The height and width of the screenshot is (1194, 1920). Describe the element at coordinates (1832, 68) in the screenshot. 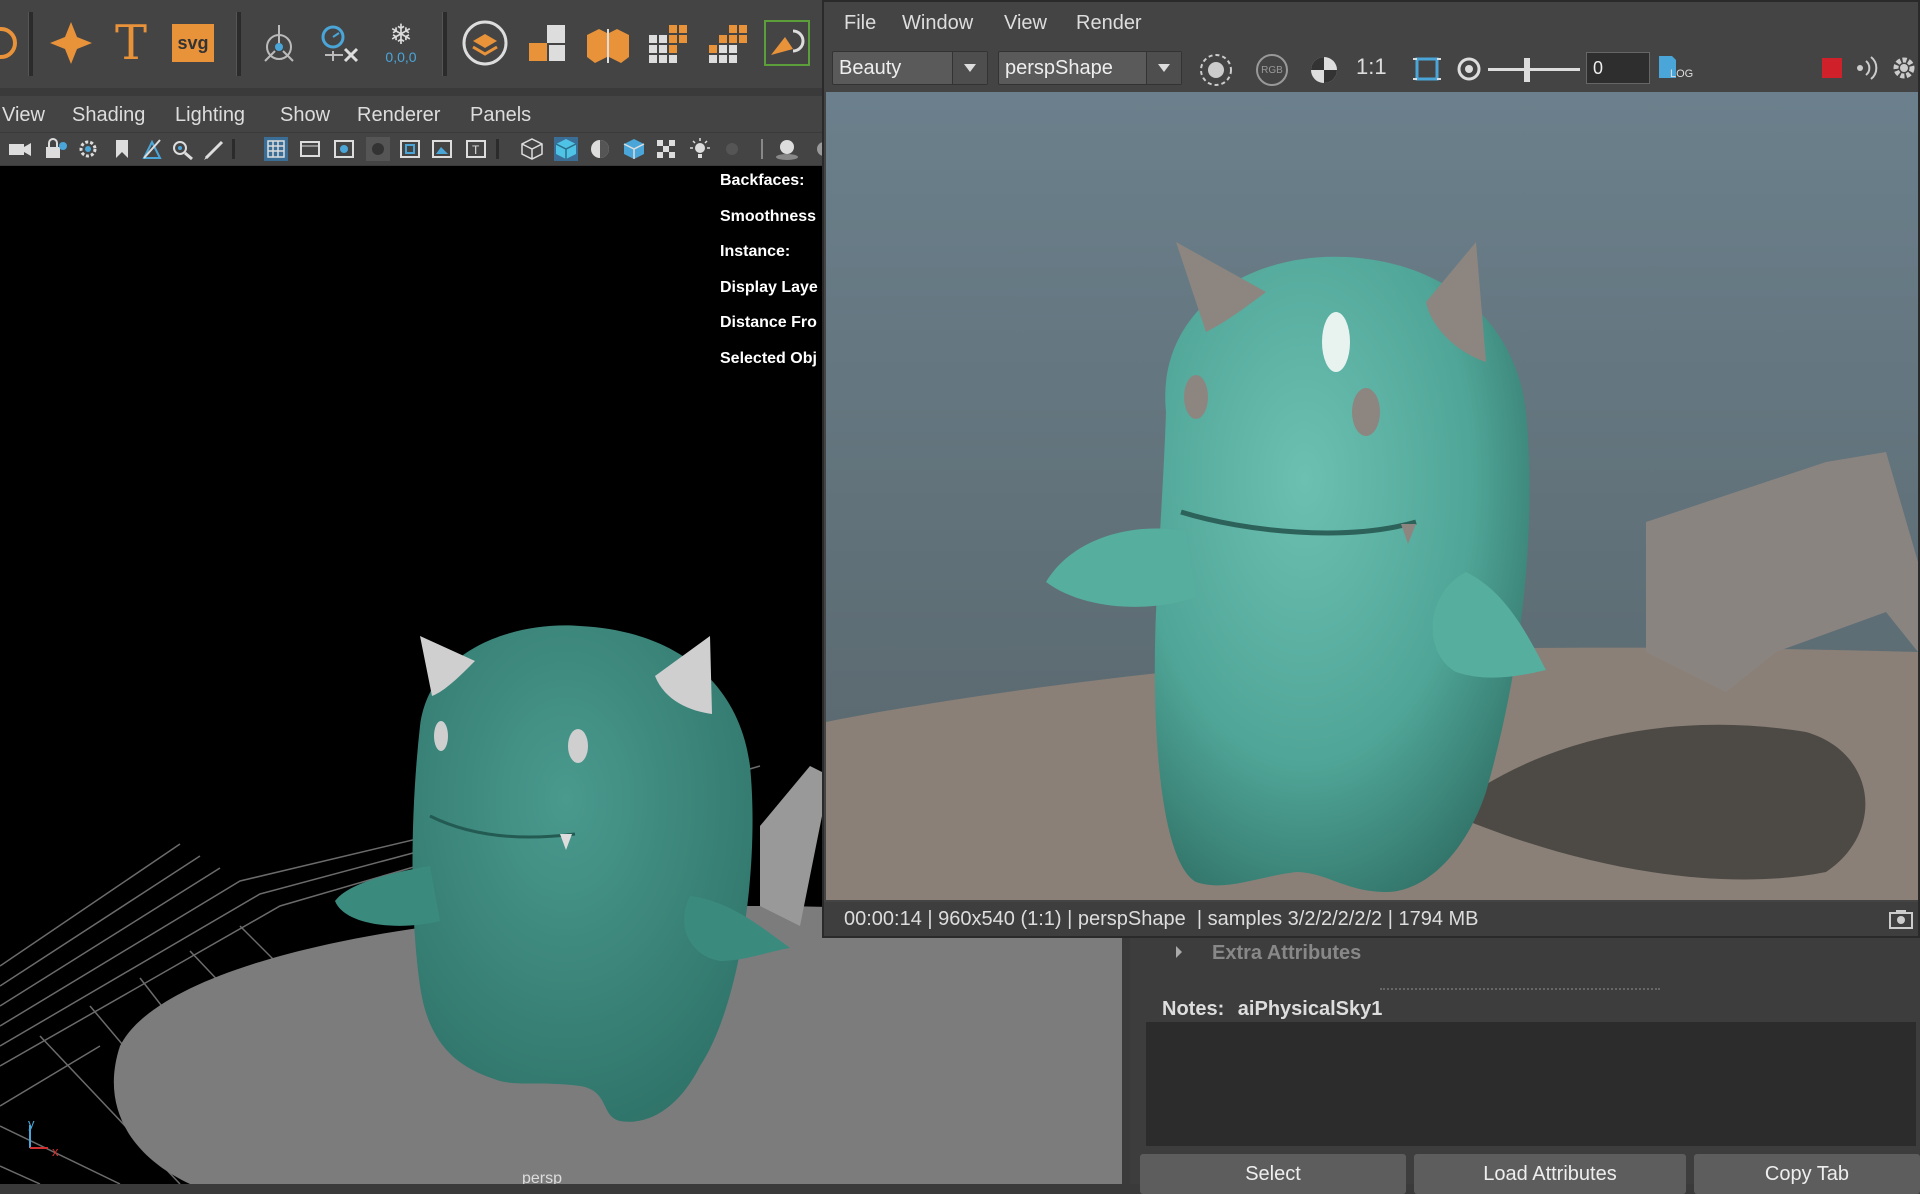

I see `stop-render-icon` at that location.